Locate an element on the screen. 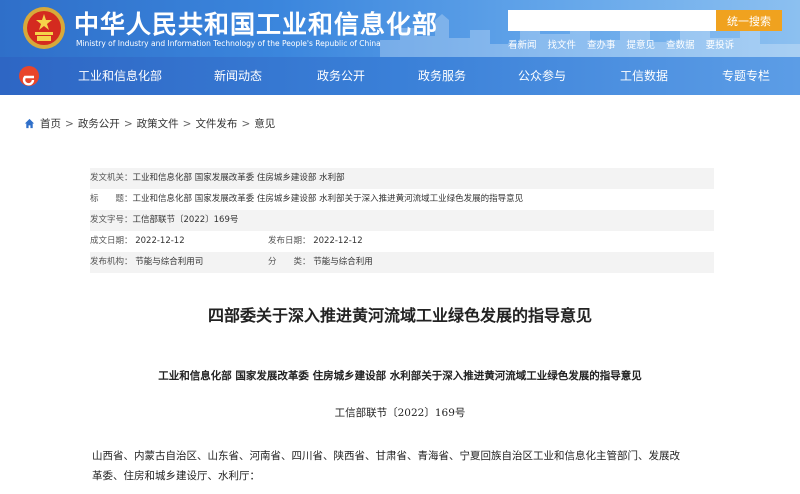 The height and width of the screenshot is (494, 800). e-logo-icon is located at coordinates (29, 76).